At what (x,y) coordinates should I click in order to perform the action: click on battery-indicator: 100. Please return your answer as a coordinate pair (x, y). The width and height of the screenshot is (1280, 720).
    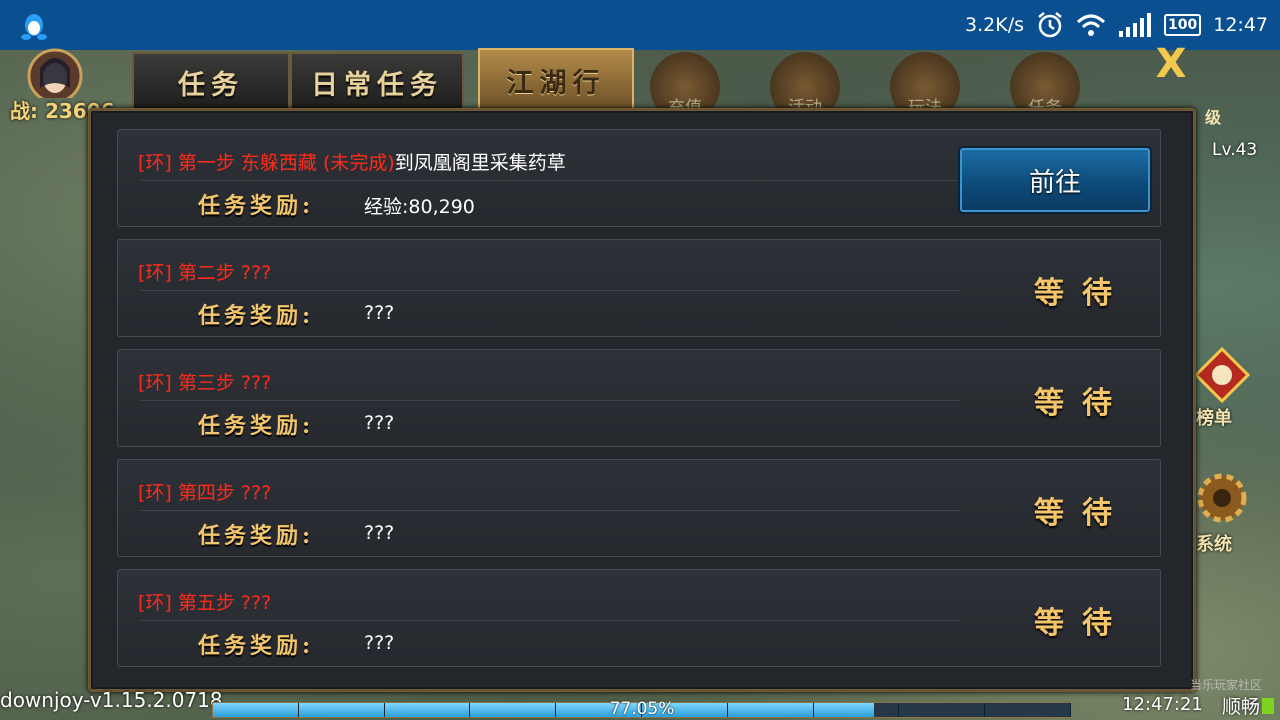
    Looking at the image, I should click on (1183, 25).